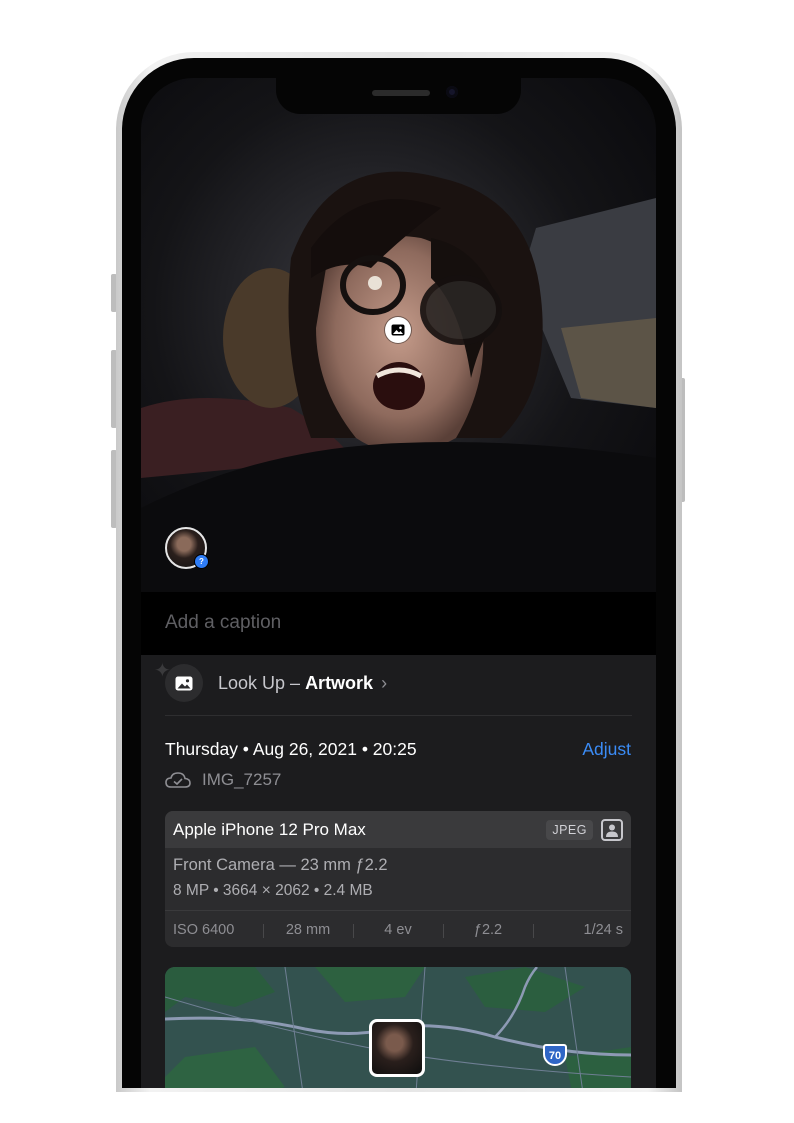 The image size is (794, 1123). I want to click on lookup-artwork-row: Look Up – Artwork ›, so click(276, 683).